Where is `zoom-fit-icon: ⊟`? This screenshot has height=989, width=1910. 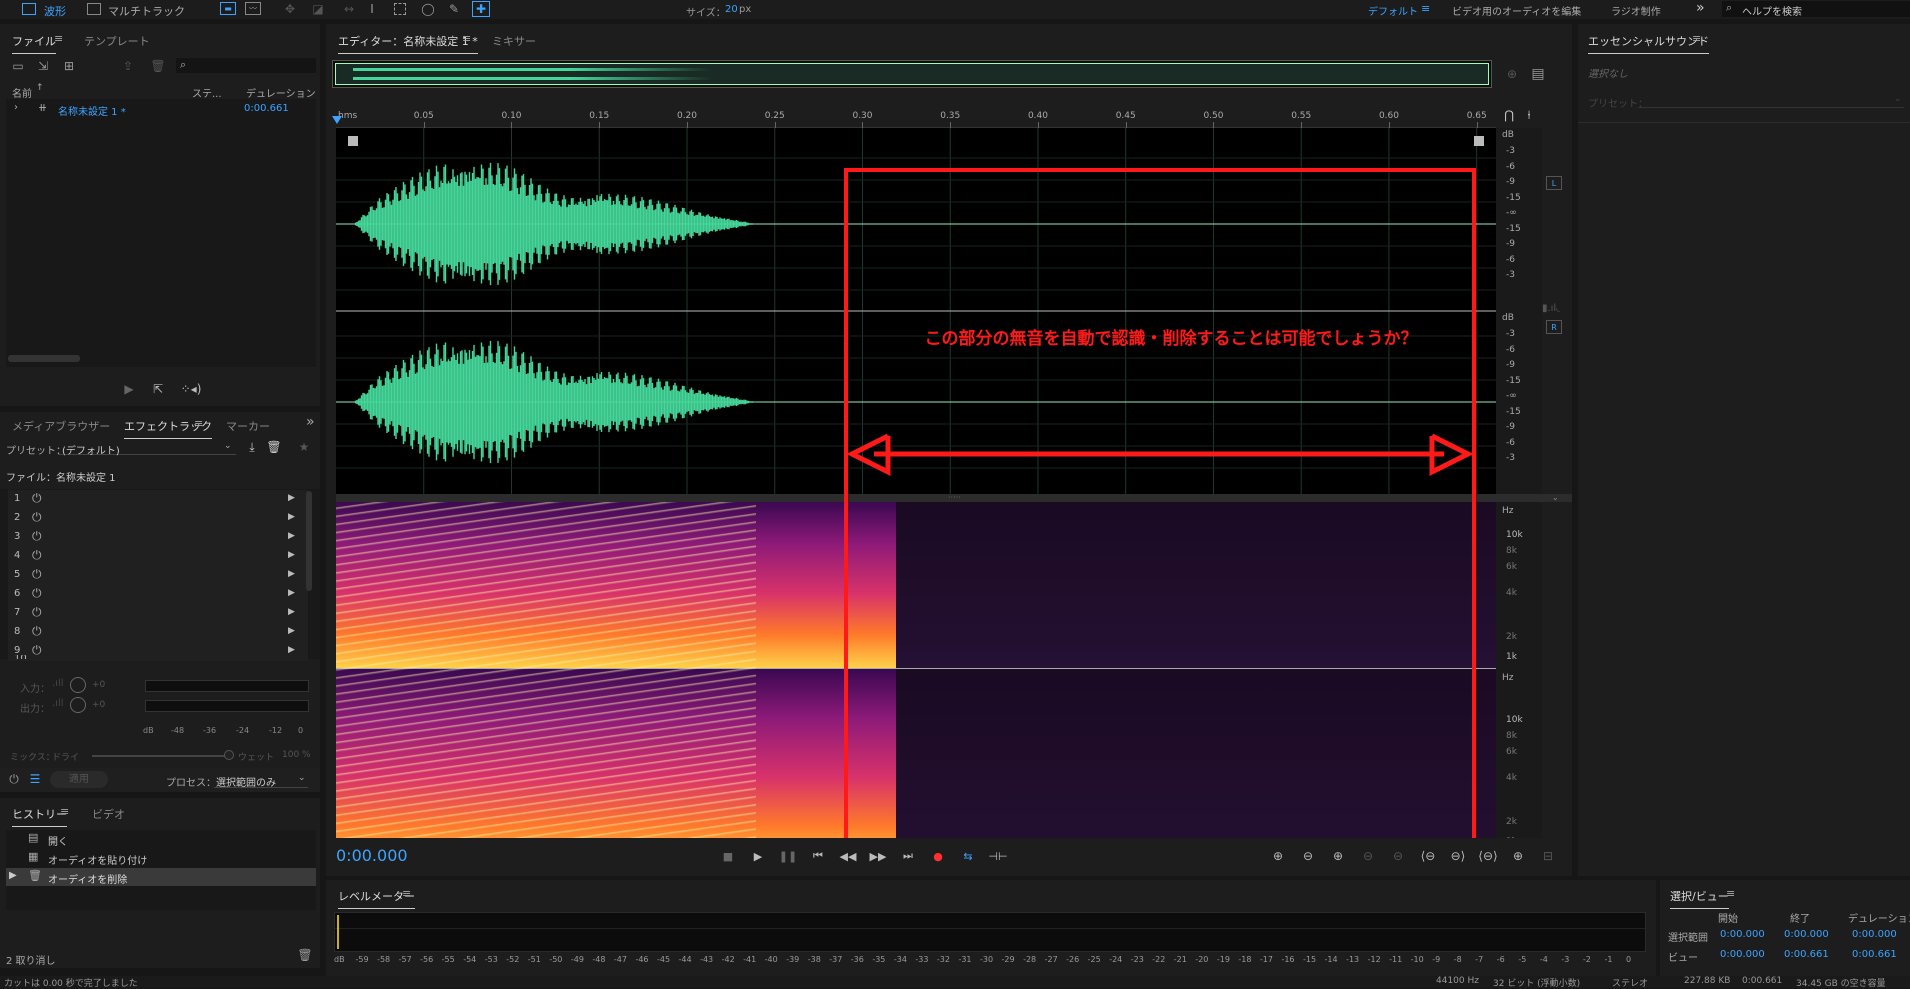 zoom-fit-icon: ⊟ is located at coordinates (1548, 856).